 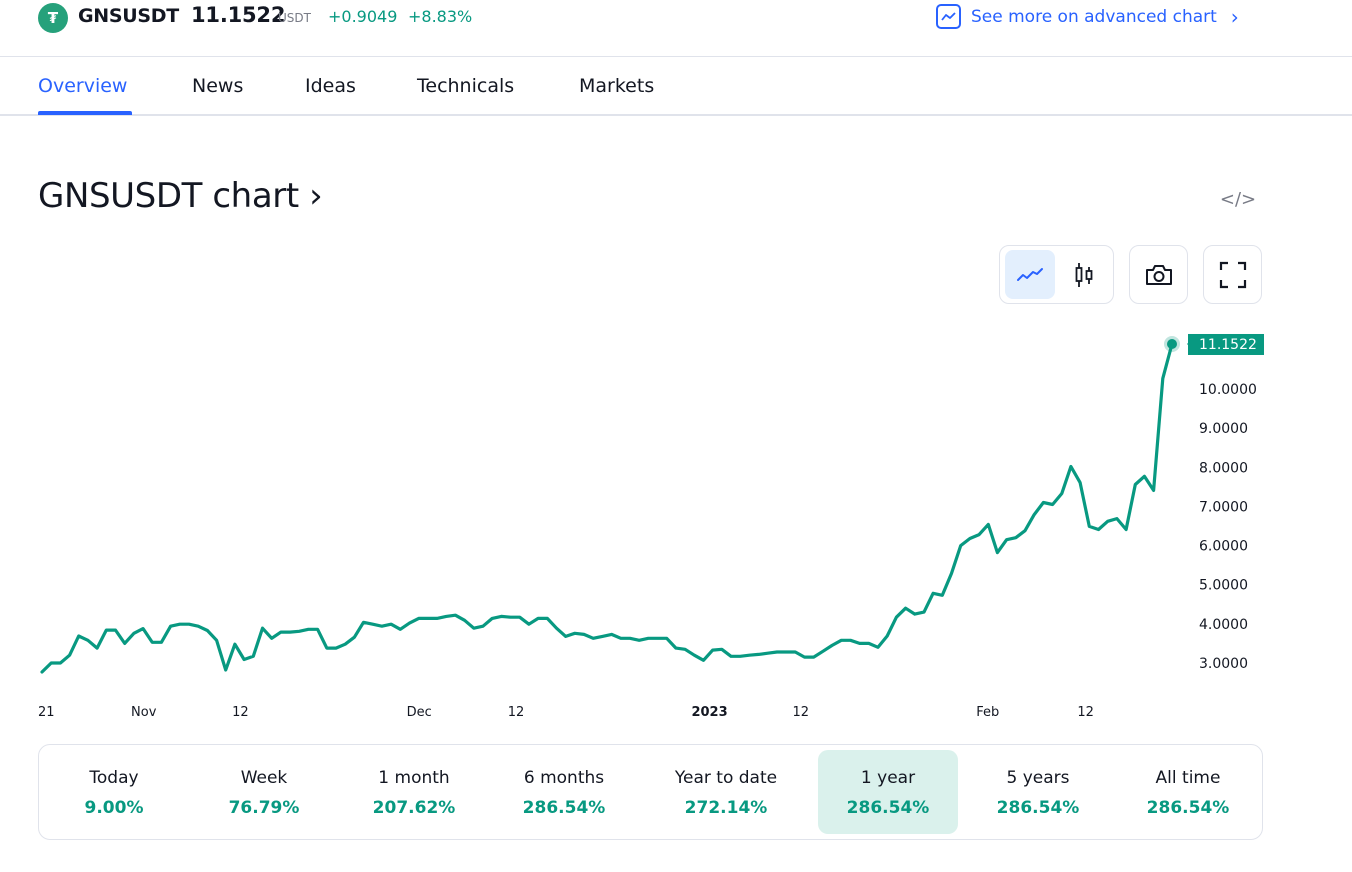 I want to click on period-1-year: 1 year 286.54%, so click(x=888, y=792).